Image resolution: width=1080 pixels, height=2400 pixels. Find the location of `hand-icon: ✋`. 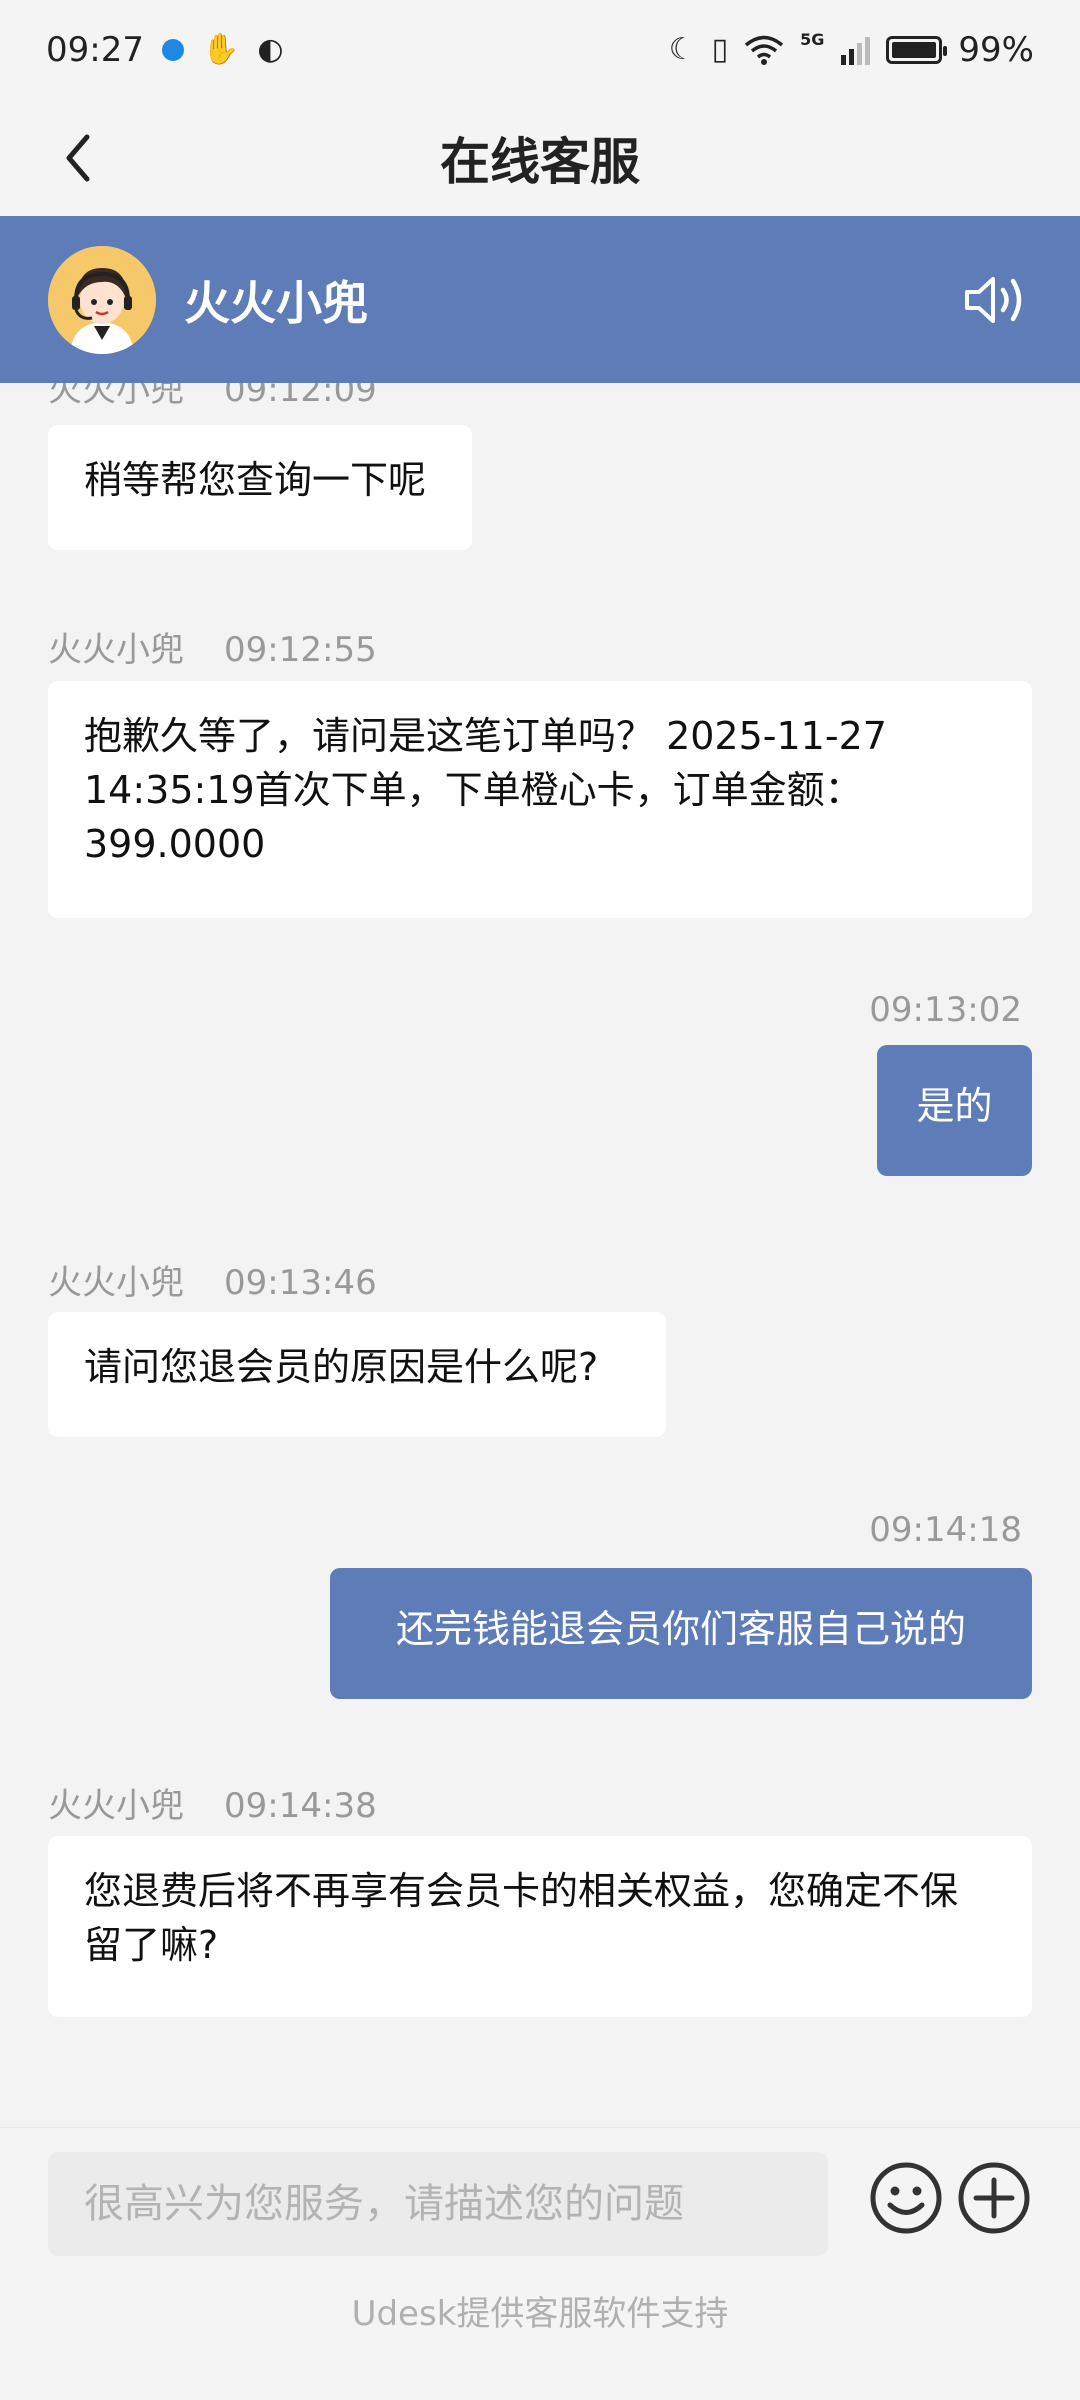

hand-icon: ✋ is located at coordinates (220, 49).